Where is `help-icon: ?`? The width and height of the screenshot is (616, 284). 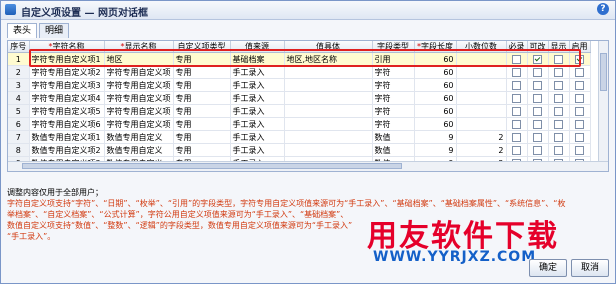 help-icon: ? is located at coordinates (603, 9).